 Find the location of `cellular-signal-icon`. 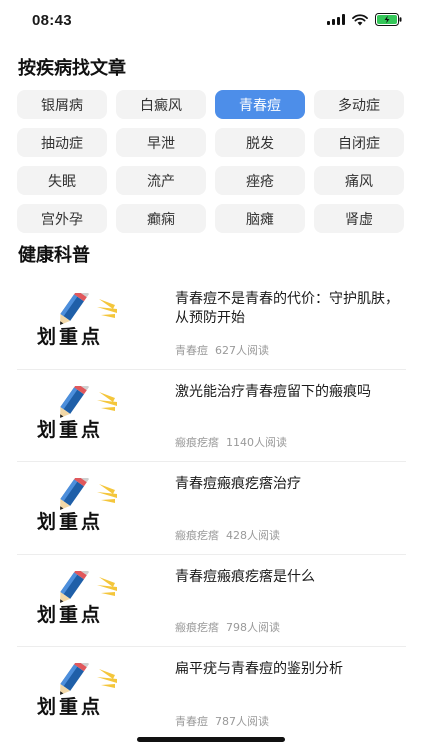

cellular-signal-icon is located at coordinates (336, 19).